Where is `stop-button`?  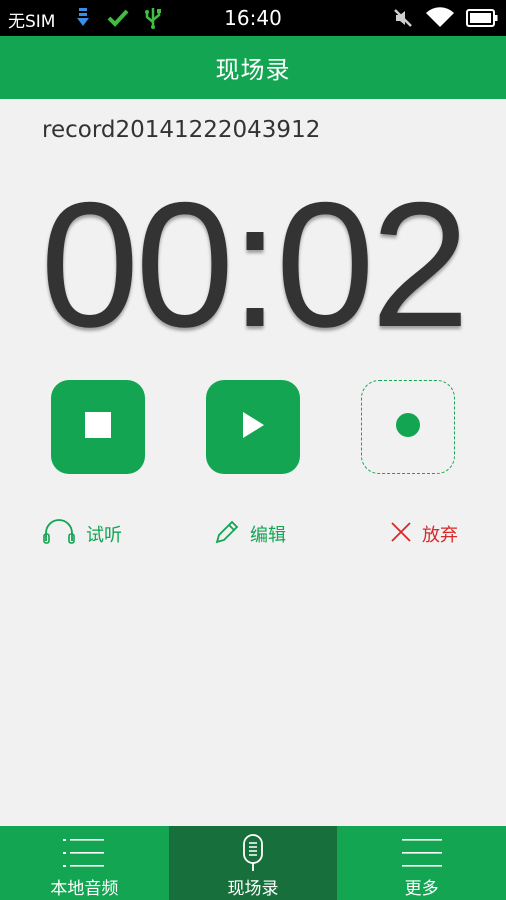 stop-button is located at coordinates (98, 427).